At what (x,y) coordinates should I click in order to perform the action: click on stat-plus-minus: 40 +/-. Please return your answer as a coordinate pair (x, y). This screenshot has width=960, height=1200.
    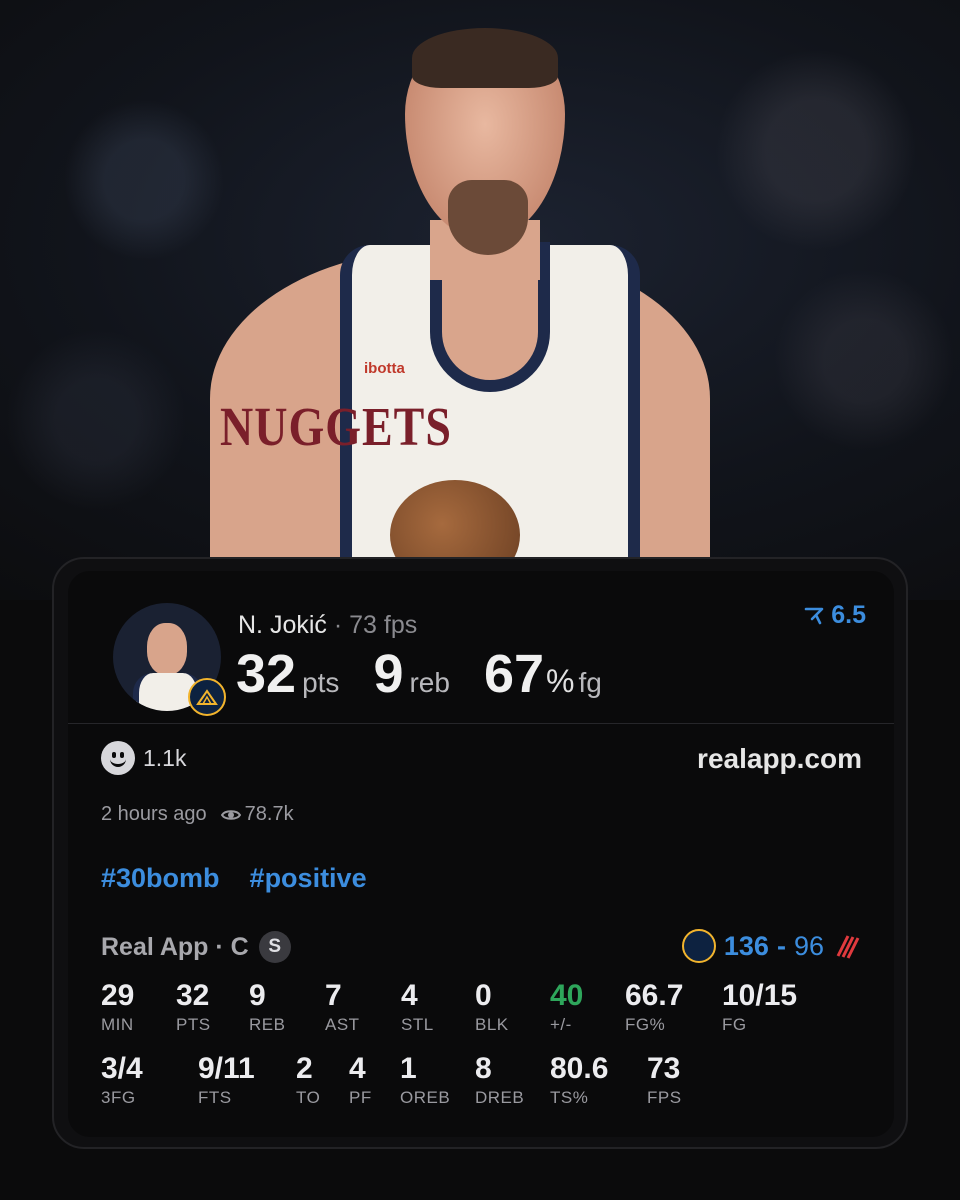
    Looking at the image, I should click on (566, 1007).